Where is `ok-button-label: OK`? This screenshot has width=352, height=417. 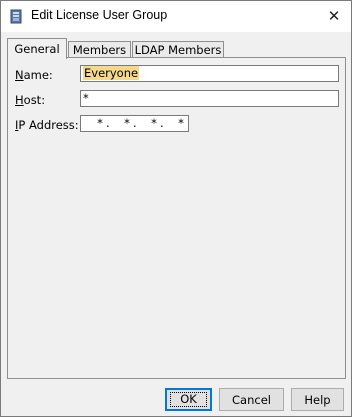 ok-button-label: OK is located at coordinates (188, 399).